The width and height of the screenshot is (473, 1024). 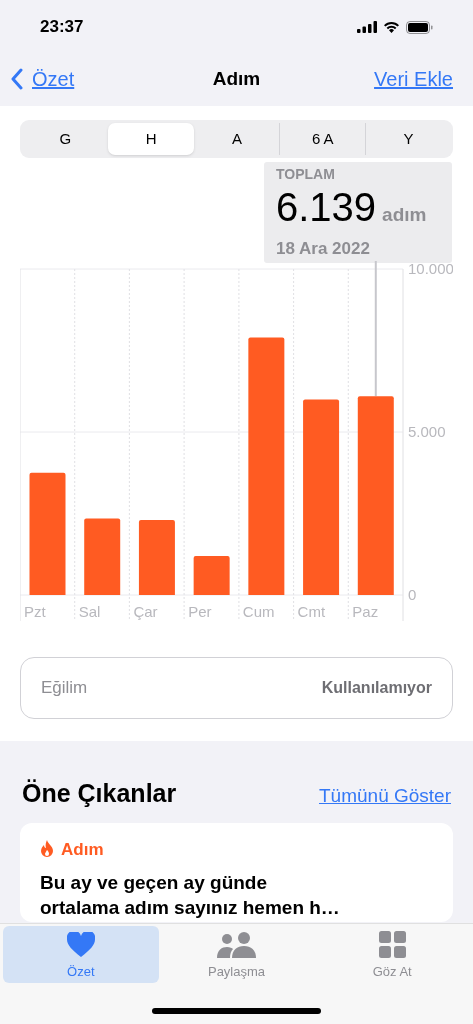 I want to click on wifi-icon, so click(x=391, y=27).